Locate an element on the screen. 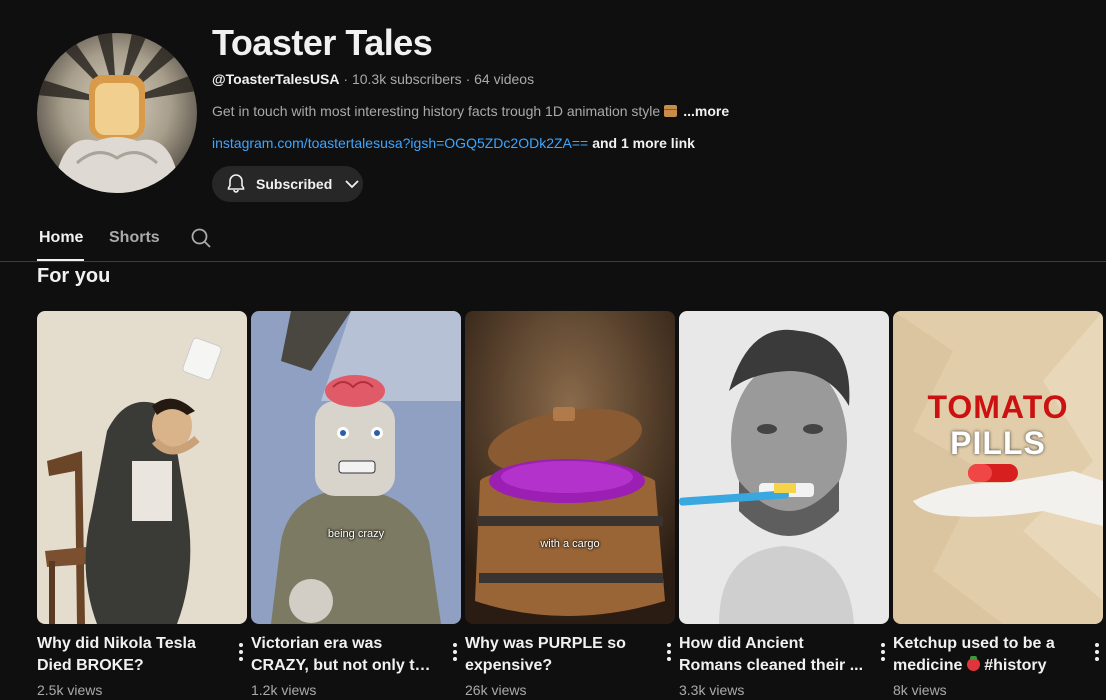 This screenshot has width=1106, height=700. description-more-link: ...more is located at coordinates (706, 111).